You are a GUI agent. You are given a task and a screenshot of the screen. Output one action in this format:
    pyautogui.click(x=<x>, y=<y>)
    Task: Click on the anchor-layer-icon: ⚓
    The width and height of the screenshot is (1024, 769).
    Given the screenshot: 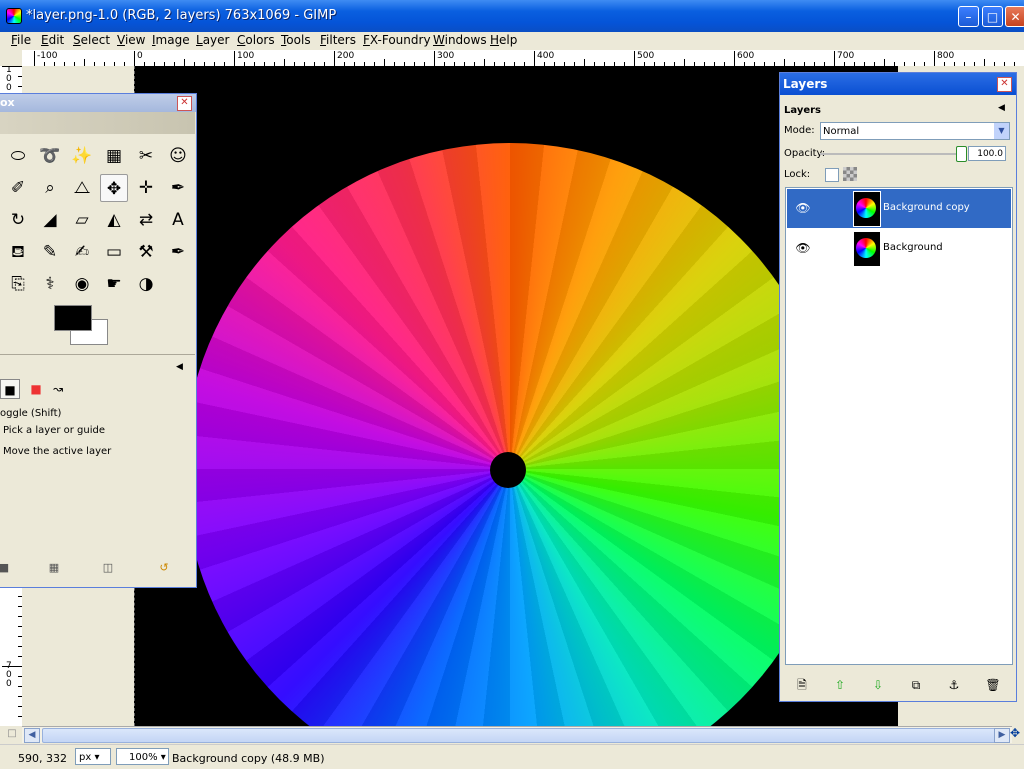 What is the action you would take?
    pyautogui.click(x=954, y=685)
    